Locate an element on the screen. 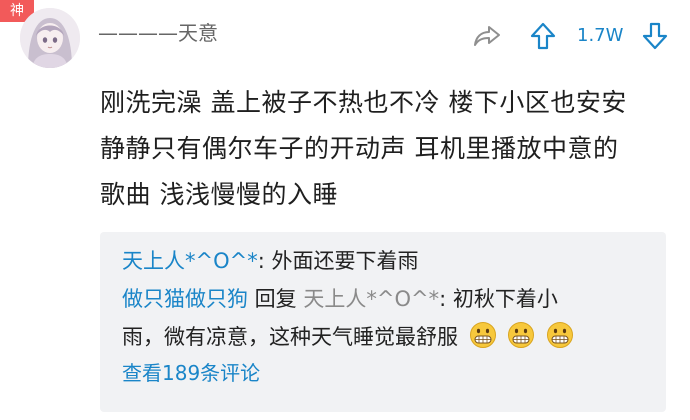 Image resolution: width=690 pixels, height=420 pixels. share-icon is located at coordinates (487, 36).